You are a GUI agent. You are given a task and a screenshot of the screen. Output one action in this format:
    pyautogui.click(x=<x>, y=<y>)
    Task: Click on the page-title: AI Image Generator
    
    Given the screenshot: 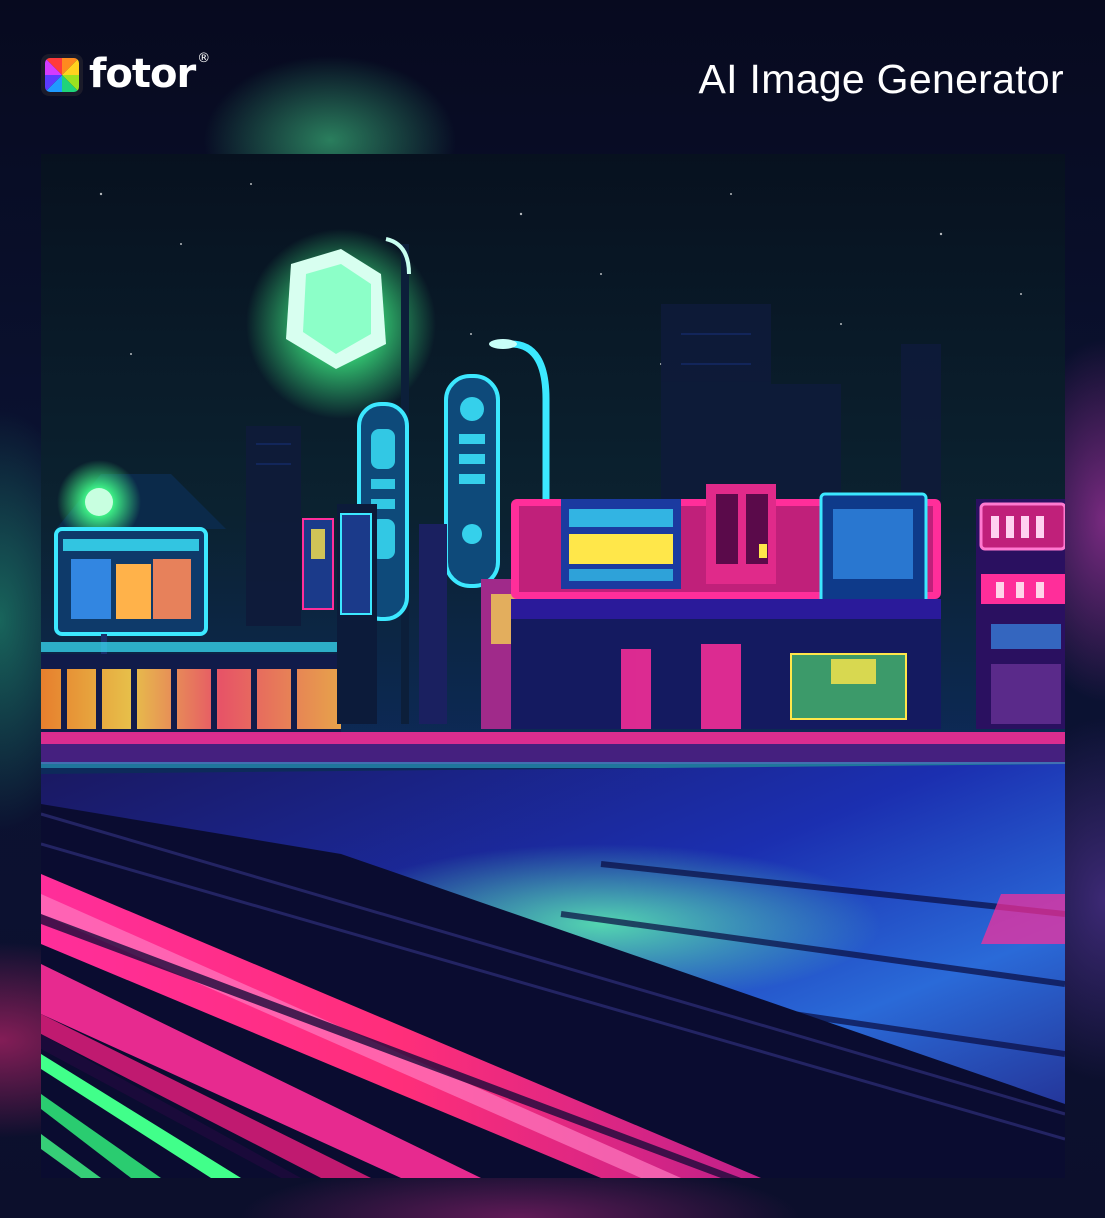 What is the action you would take?
    pyautogui.click(x=881, y=79)
    